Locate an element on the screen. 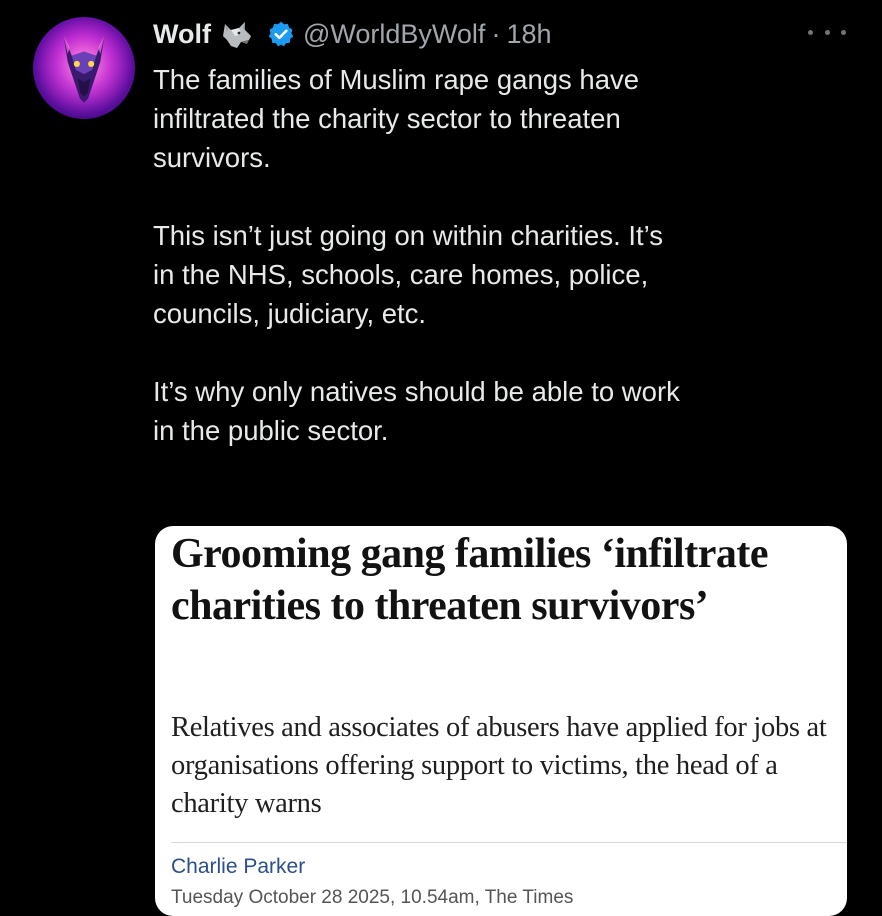 This screenshot has height=916, width=882. card-divider is located at coordinates (509, 842).